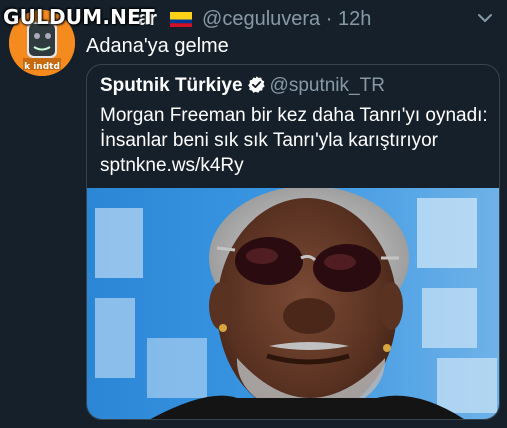 The image size is (507, 428). Describe the element at coordinates (256, 84) in the screenshot. I see `verified-badge-icon` at that location.